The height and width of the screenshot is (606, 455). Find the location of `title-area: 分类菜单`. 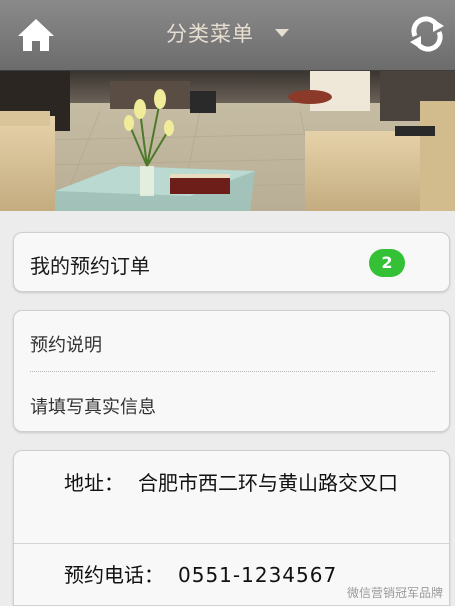

title-area: 分类菜单 is located at coordinates (227, 33).